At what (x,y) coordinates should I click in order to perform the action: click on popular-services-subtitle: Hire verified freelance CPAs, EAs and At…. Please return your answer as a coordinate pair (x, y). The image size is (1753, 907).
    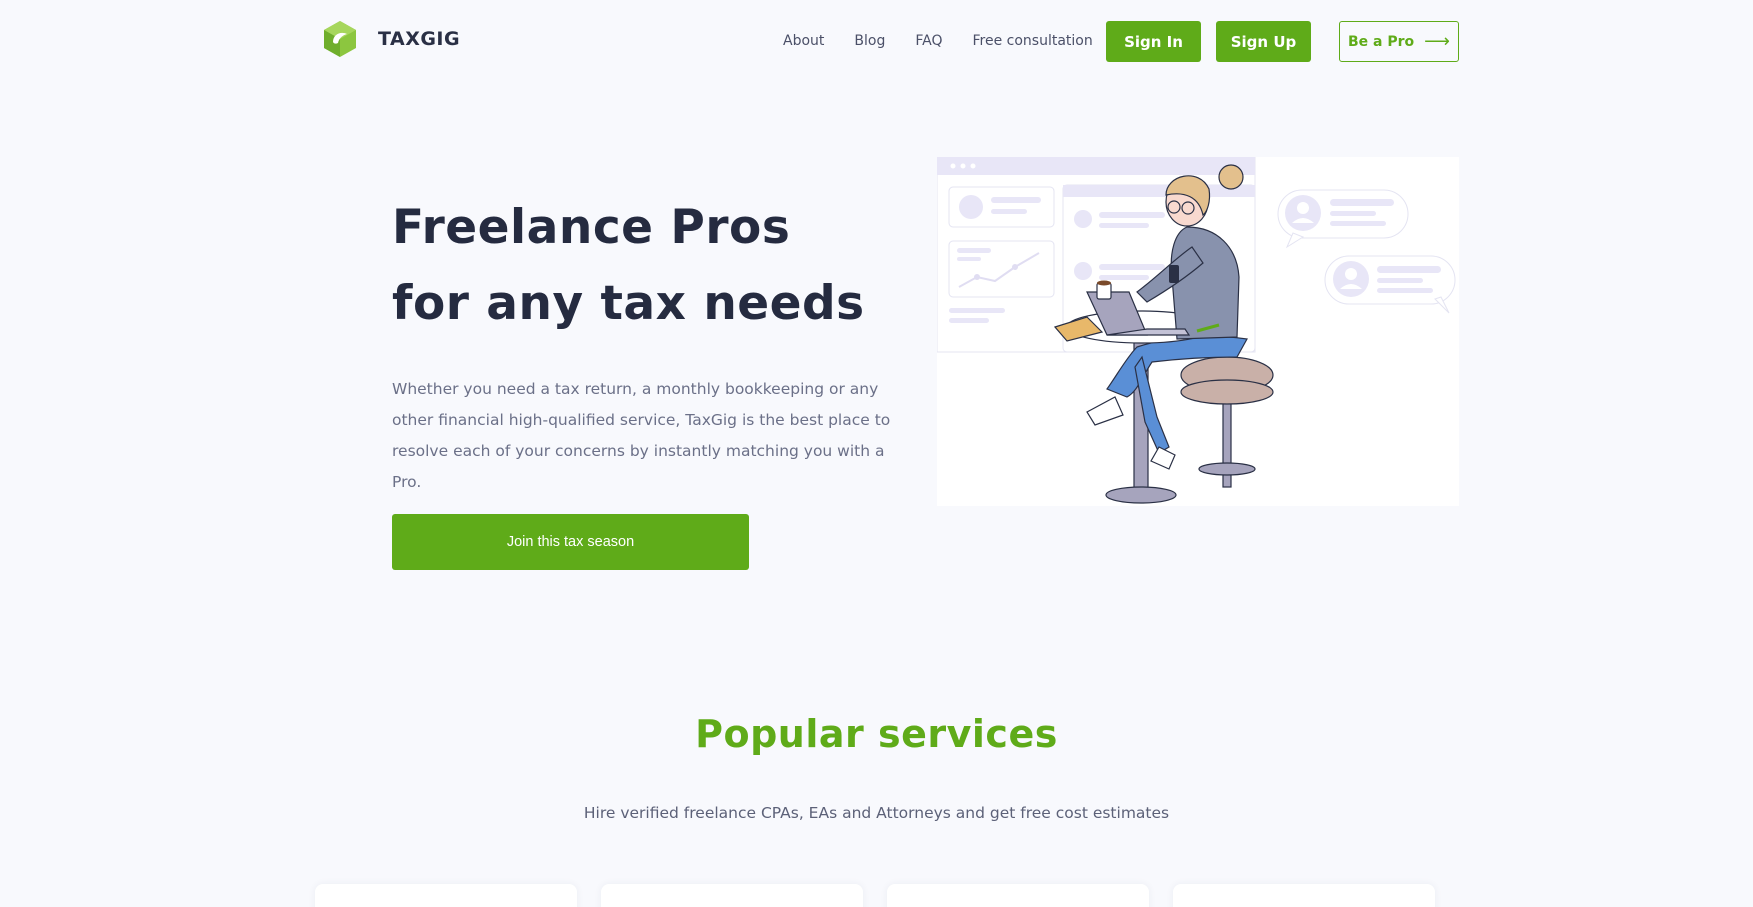
    Looking at the image, I should click on (876, 813).